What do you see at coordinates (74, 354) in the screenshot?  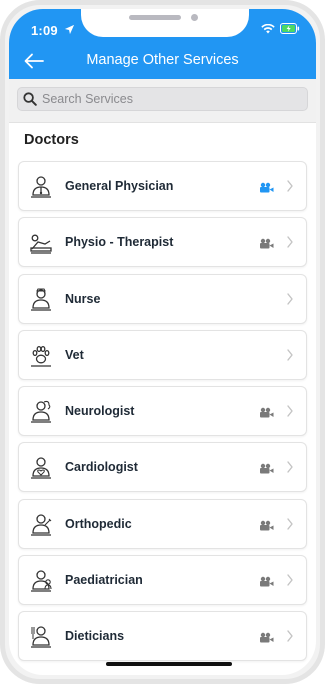 I see `service-label: Vet` at bounding box center [74, 354].